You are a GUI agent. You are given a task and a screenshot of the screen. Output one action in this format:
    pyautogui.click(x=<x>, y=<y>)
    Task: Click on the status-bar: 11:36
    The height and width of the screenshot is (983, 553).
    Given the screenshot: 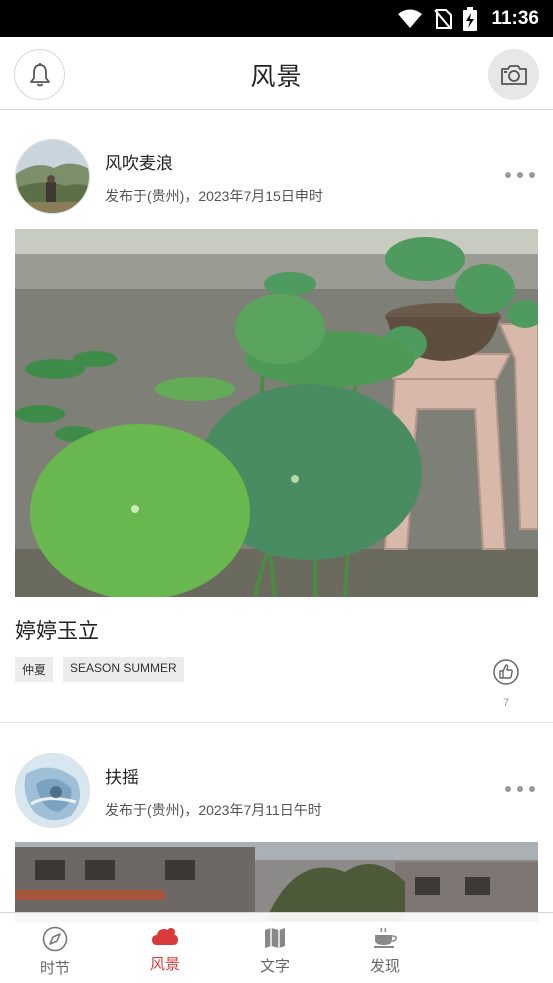 What is the action you would take?
    pyautogui.click(x=276, y=18)
    